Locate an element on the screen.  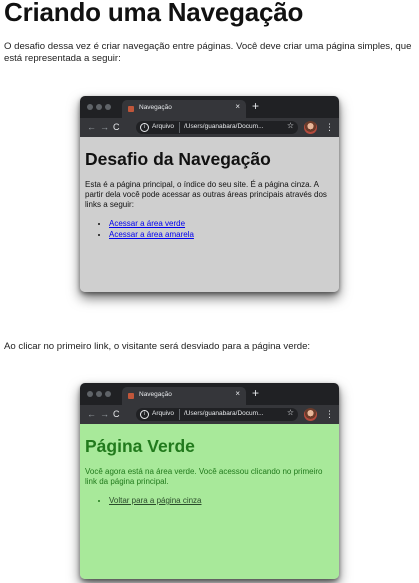
link-back-to-gray: Voltar para a página cinza is located at coordinates (155, 500).